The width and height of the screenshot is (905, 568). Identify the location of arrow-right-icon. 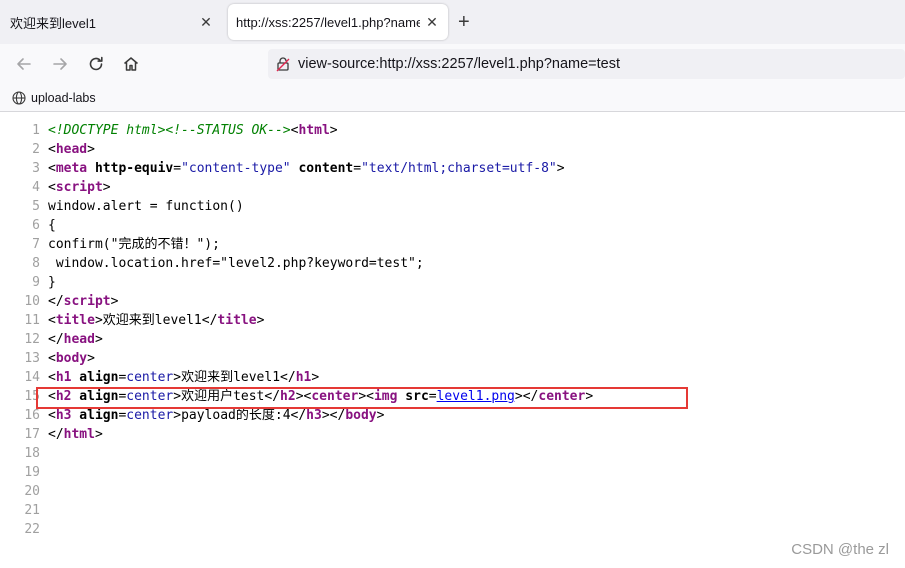
(60, 64).